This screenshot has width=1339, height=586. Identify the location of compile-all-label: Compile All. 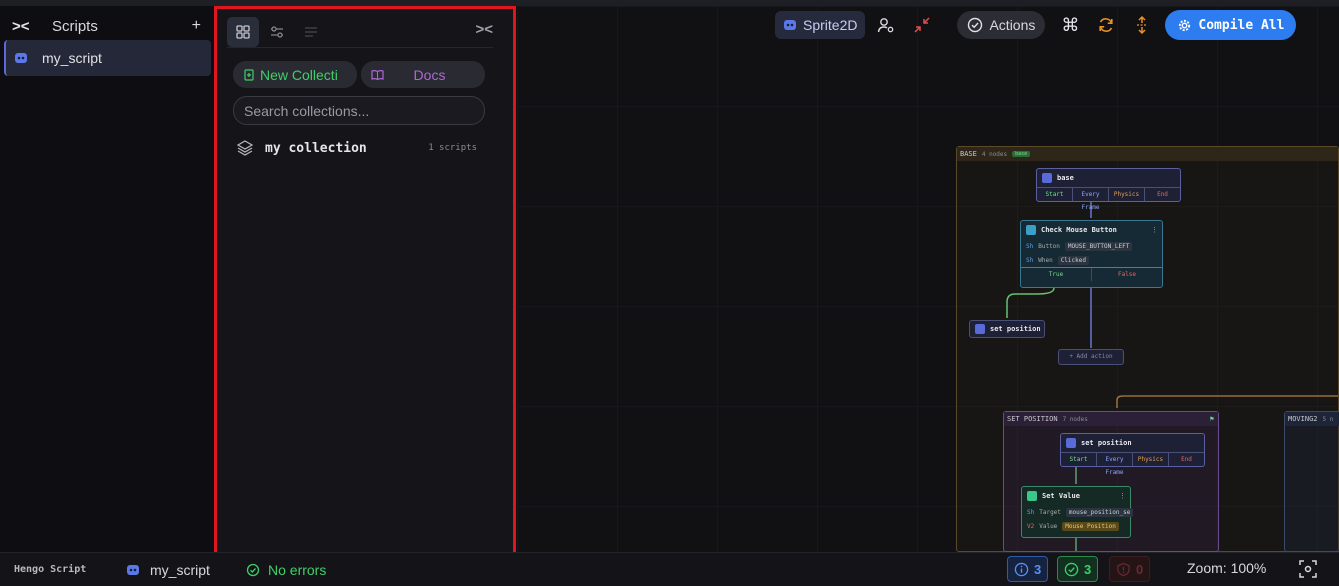
(1241, 25).